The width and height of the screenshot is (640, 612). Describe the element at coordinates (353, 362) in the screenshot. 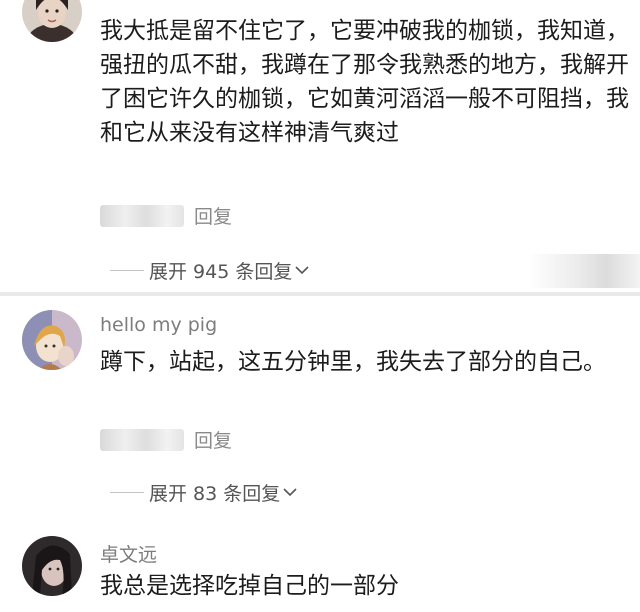

I see `comment-text: 蹲下，站起，这五分钟里，我失去了部分的自己。` at that location.